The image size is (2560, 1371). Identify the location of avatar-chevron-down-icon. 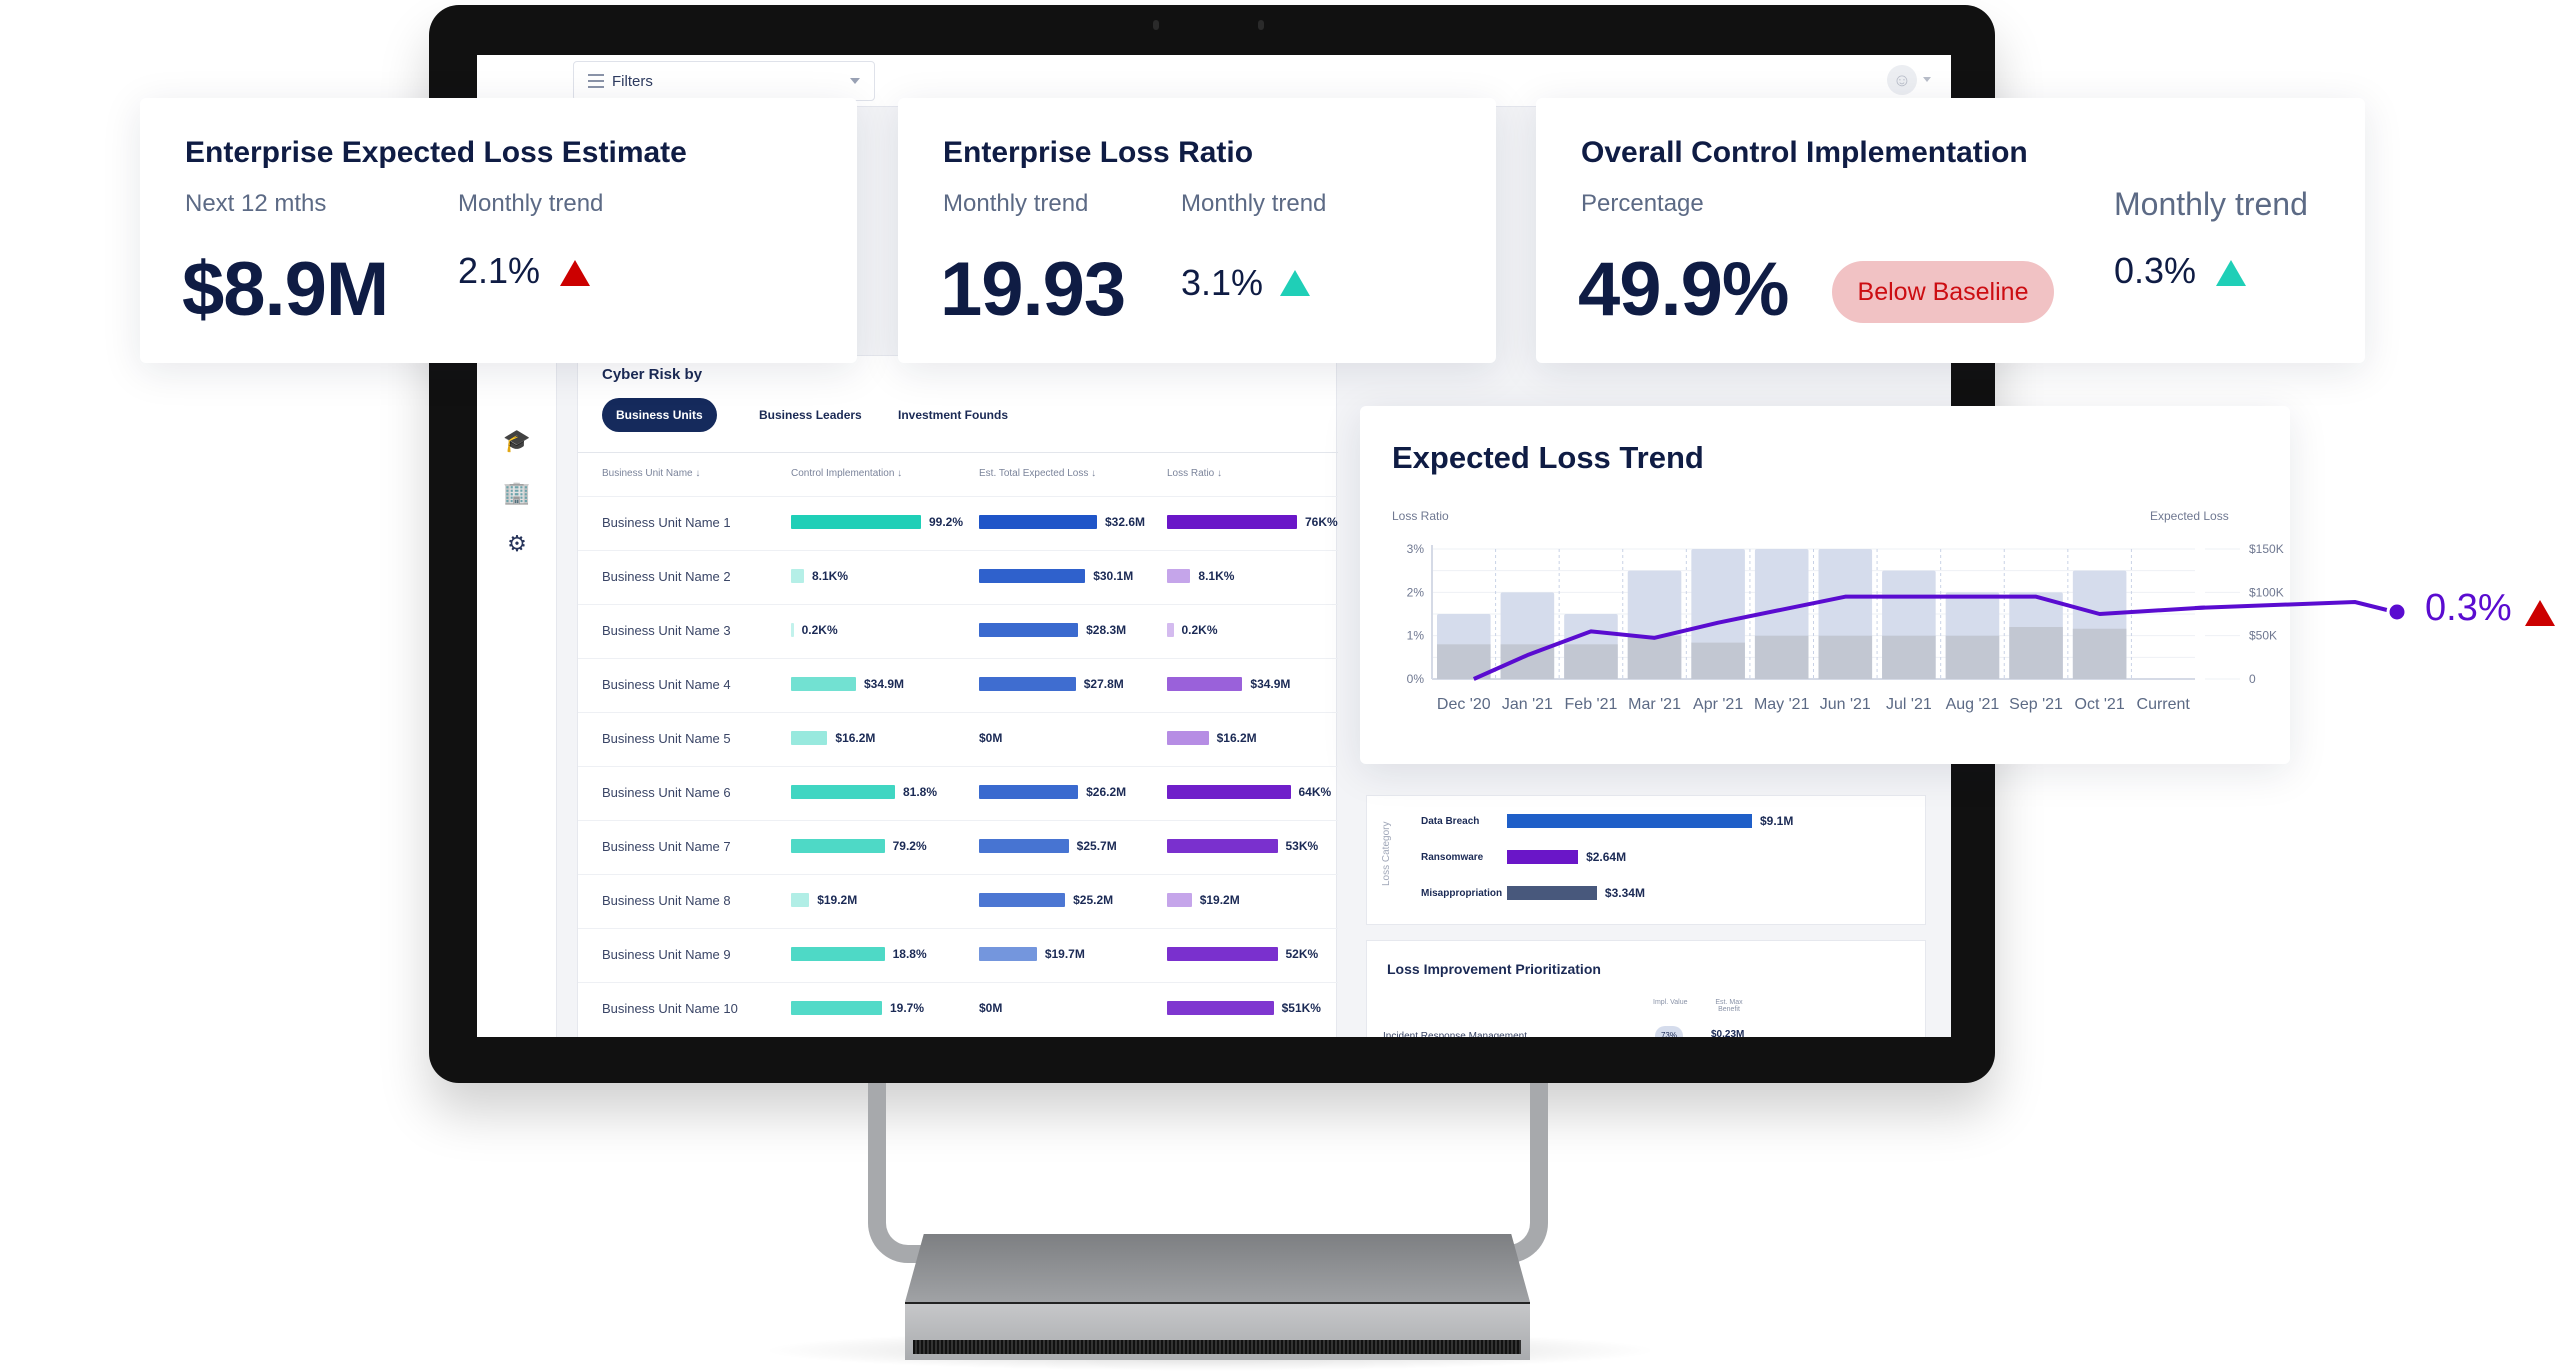
(1927, 79).